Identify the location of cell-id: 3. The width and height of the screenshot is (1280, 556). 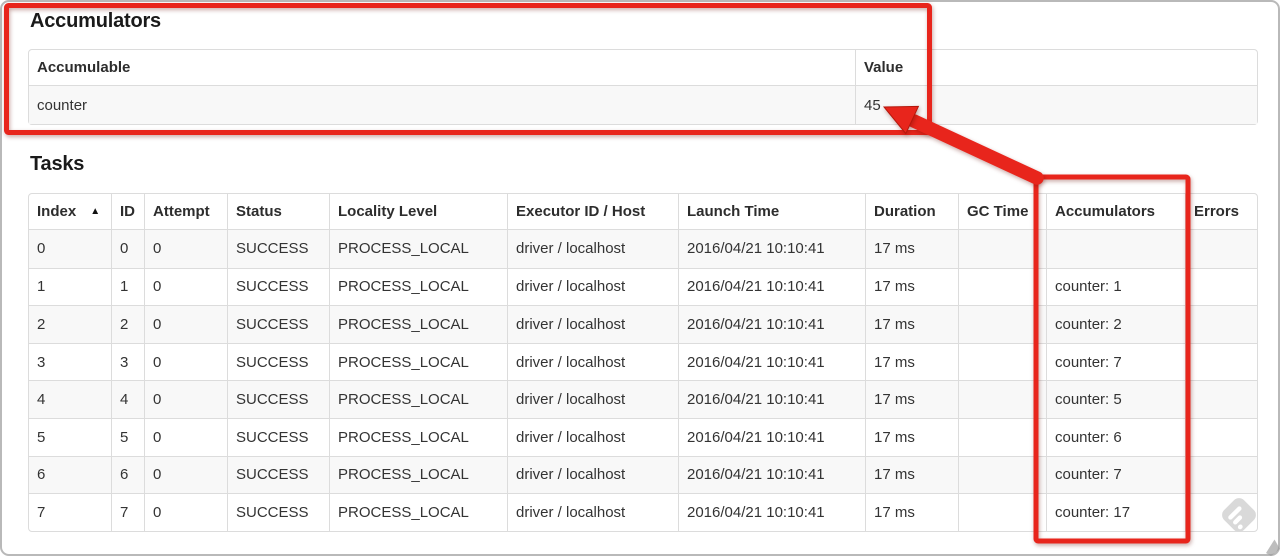
(127, 361).